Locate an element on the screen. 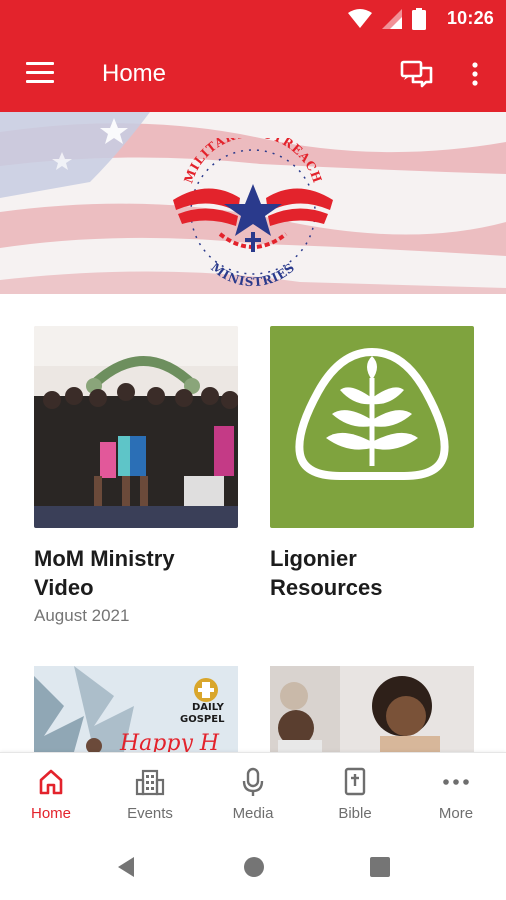 The height and width of the screenshot is (900, 506). more-horizontal-icon is located at coordinates (456, 782).